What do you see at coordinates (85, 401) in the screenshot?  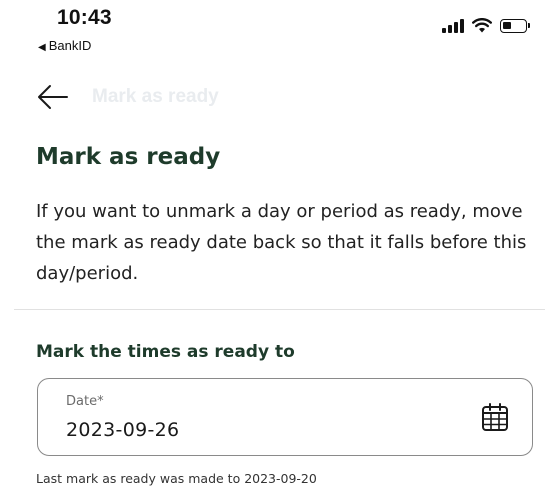 I see `date-field-label: Date*` at bounding box center [85, 401].